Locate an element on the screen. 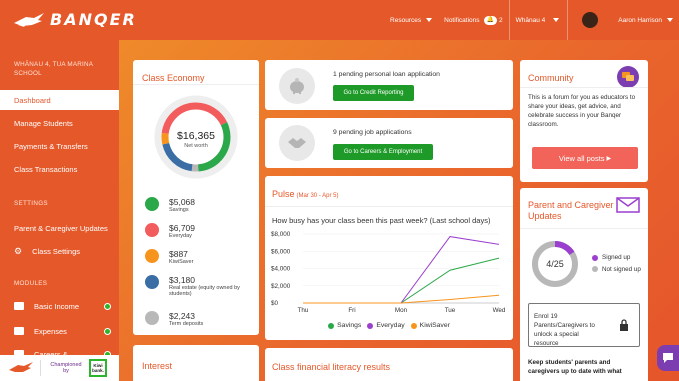 The width and height of the screenshot is (679, 381). lock-icon is located at coordinates (624, 325).